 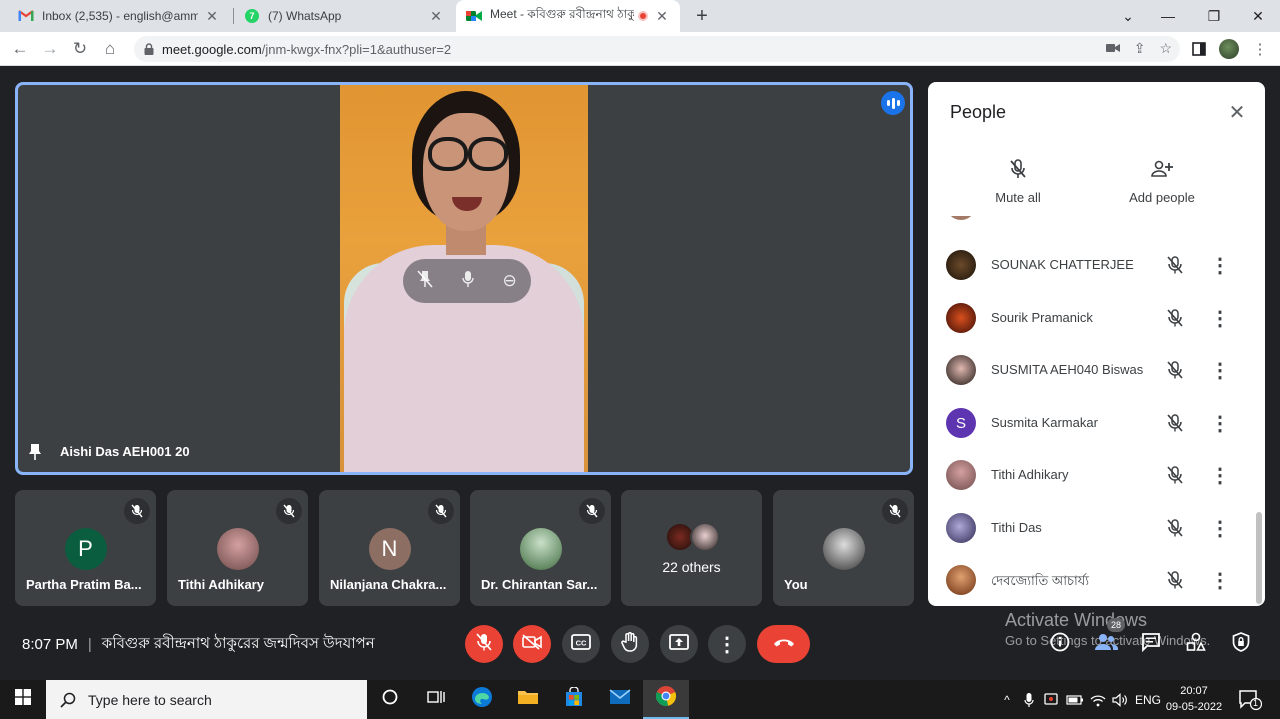 I want to click on chrome-button, so click(x=666, y=699).